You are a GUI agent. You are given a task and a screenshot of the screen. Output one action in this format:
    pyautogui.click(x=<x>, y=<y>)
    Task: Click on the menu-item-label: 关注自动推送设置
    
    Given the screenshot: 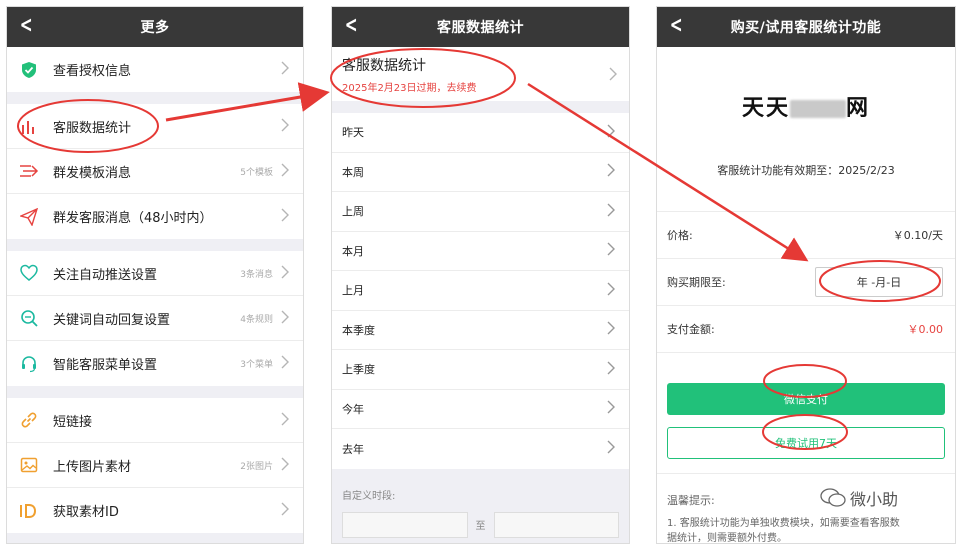 What is the action you would take?
    pyautogui.click(x=105, y=275)
    